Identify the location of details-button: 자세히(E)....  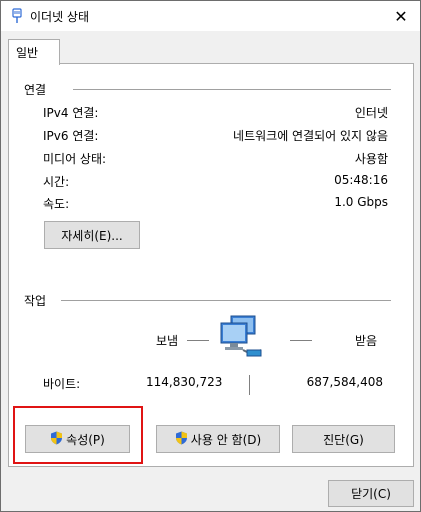
(92, 235).